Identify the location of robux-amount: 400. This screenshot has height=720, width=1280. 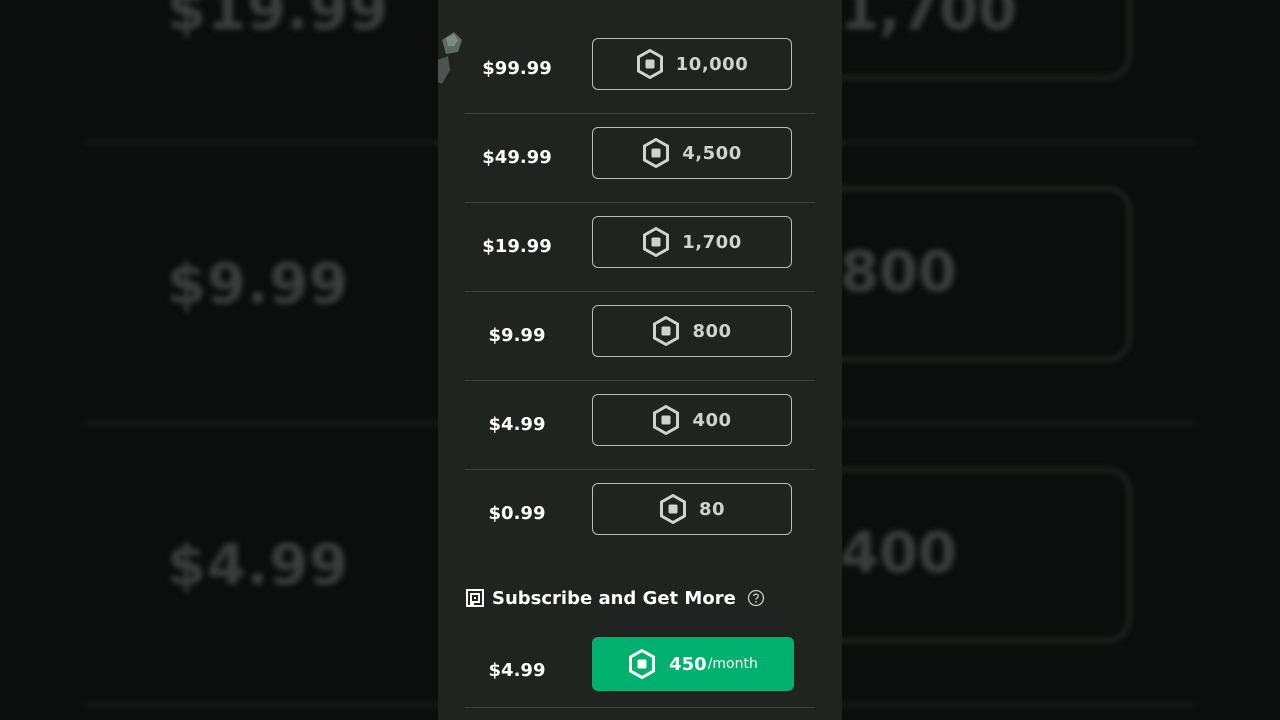
(712, 420).